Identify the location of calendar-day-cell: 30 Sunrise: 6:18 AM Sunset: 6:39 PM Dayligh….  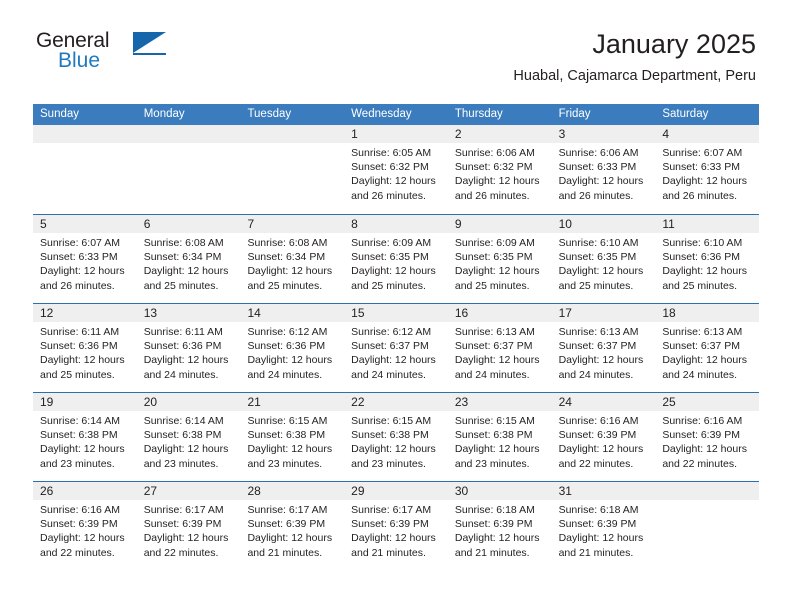
(499, 526).